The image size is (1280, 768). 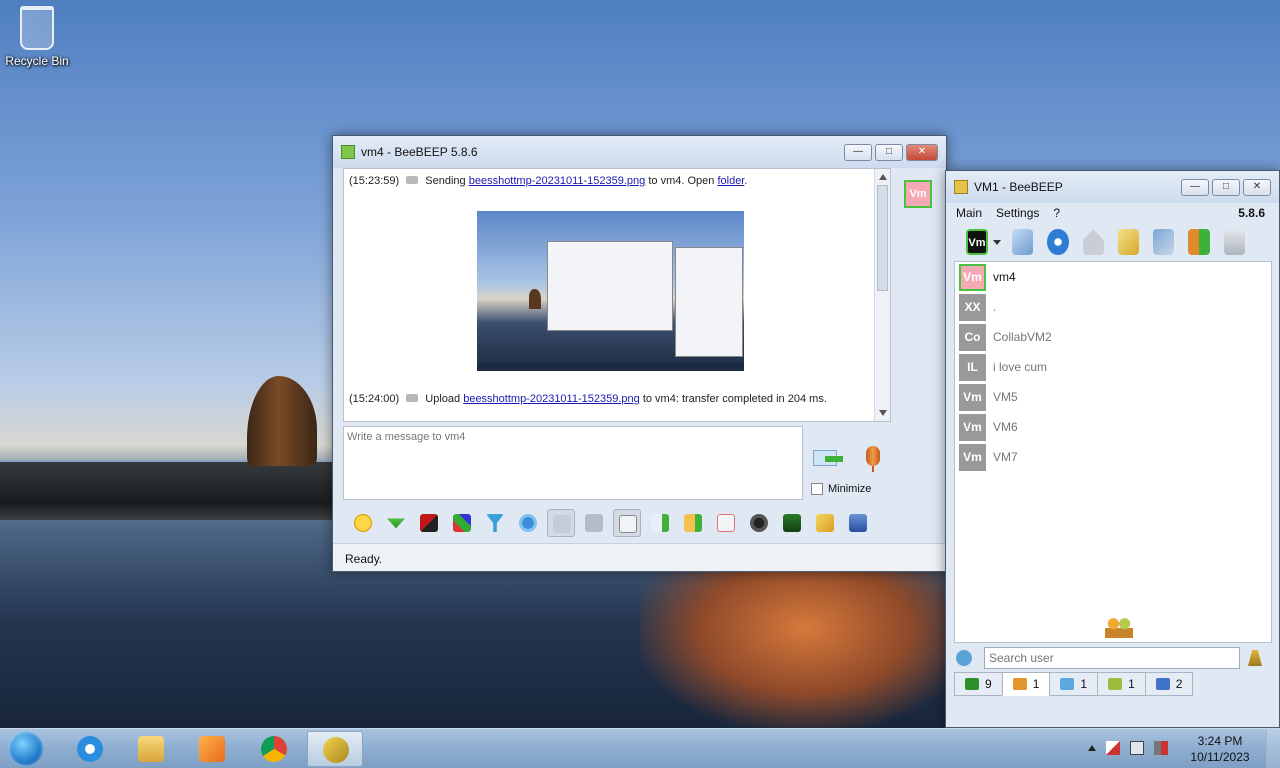 What do you see at coordinates (1058, 242) in the screenshot?
I see `network-button` at bounding box center [1058, 242].